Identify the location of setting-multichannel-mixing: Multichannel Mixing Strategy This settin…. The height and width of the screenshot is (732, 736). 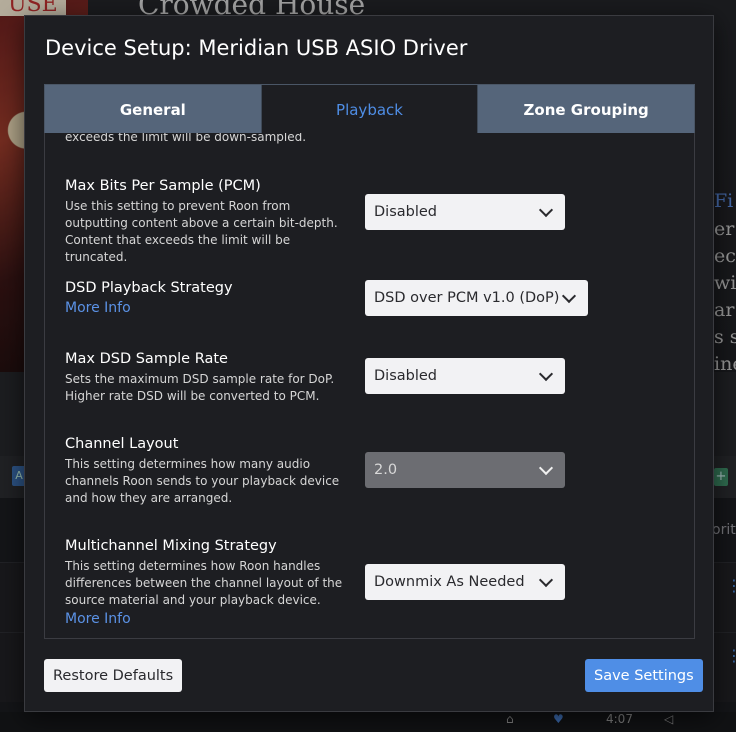
(205, 582).